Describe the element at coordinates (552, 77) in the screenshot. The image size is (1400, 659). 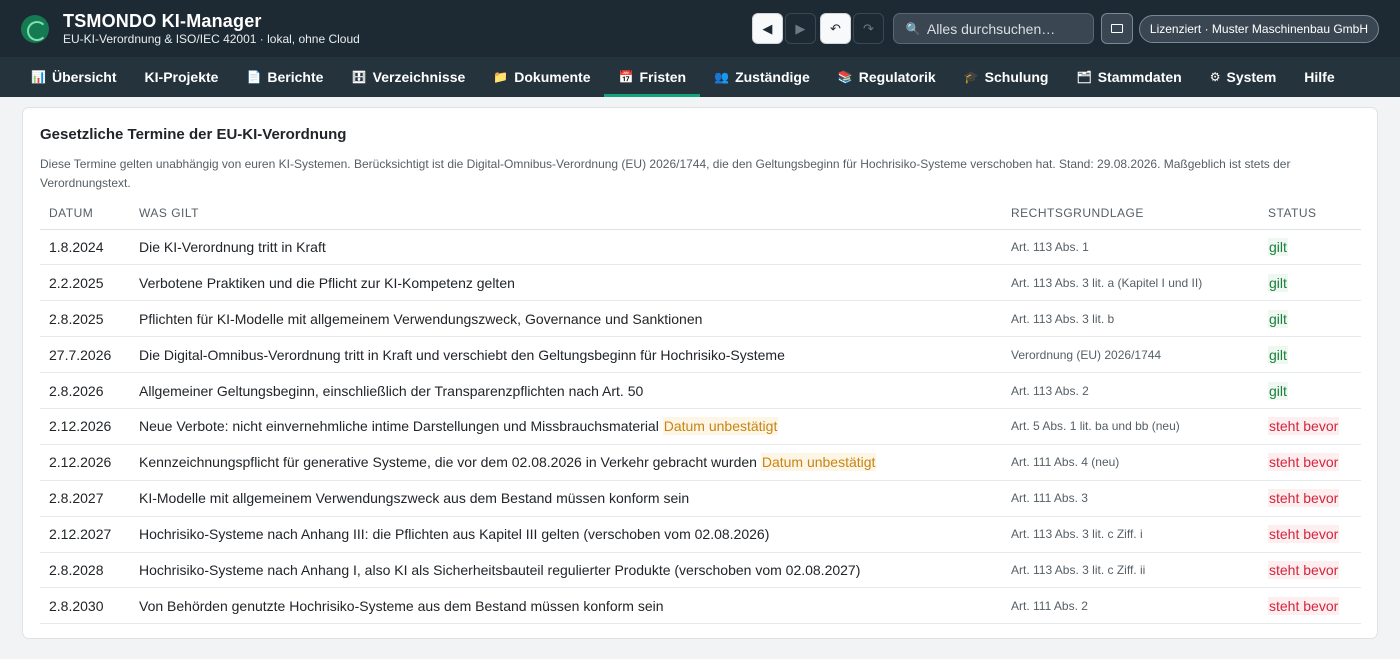
I see `tab-label: Dokumente` at that location.